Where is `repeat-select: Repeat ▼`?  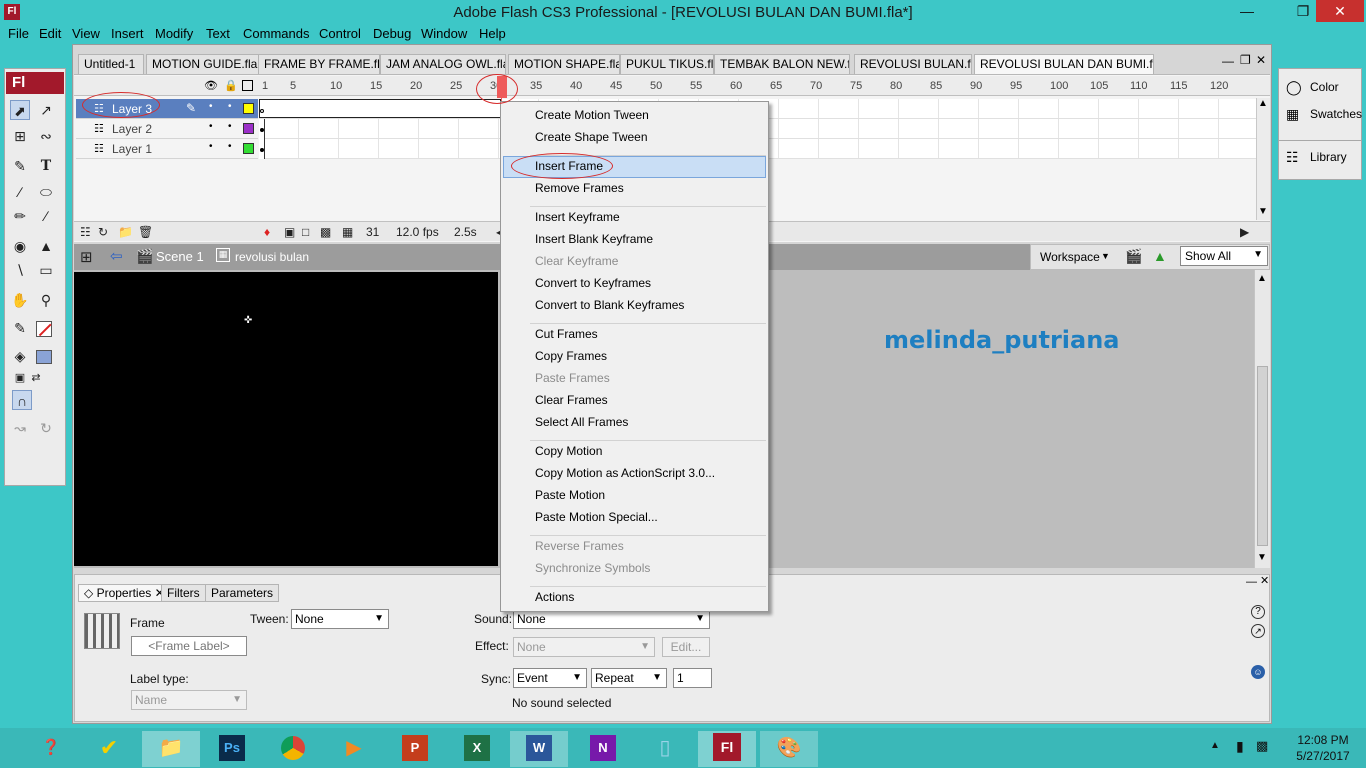 repeat-select: Repeat ▼ is located at coordinates (629, 678).